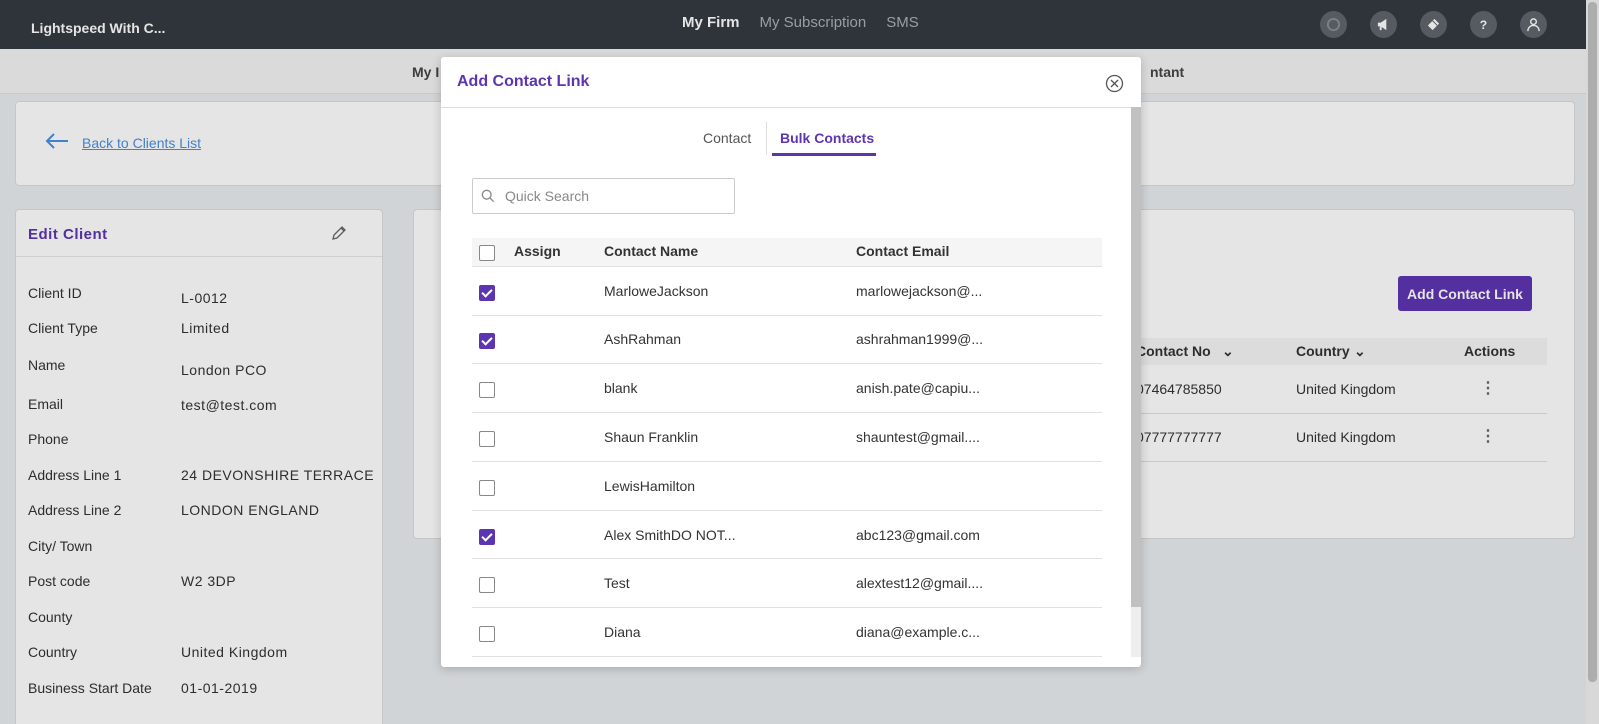  I want to click on quick-search, so click(603, 196).